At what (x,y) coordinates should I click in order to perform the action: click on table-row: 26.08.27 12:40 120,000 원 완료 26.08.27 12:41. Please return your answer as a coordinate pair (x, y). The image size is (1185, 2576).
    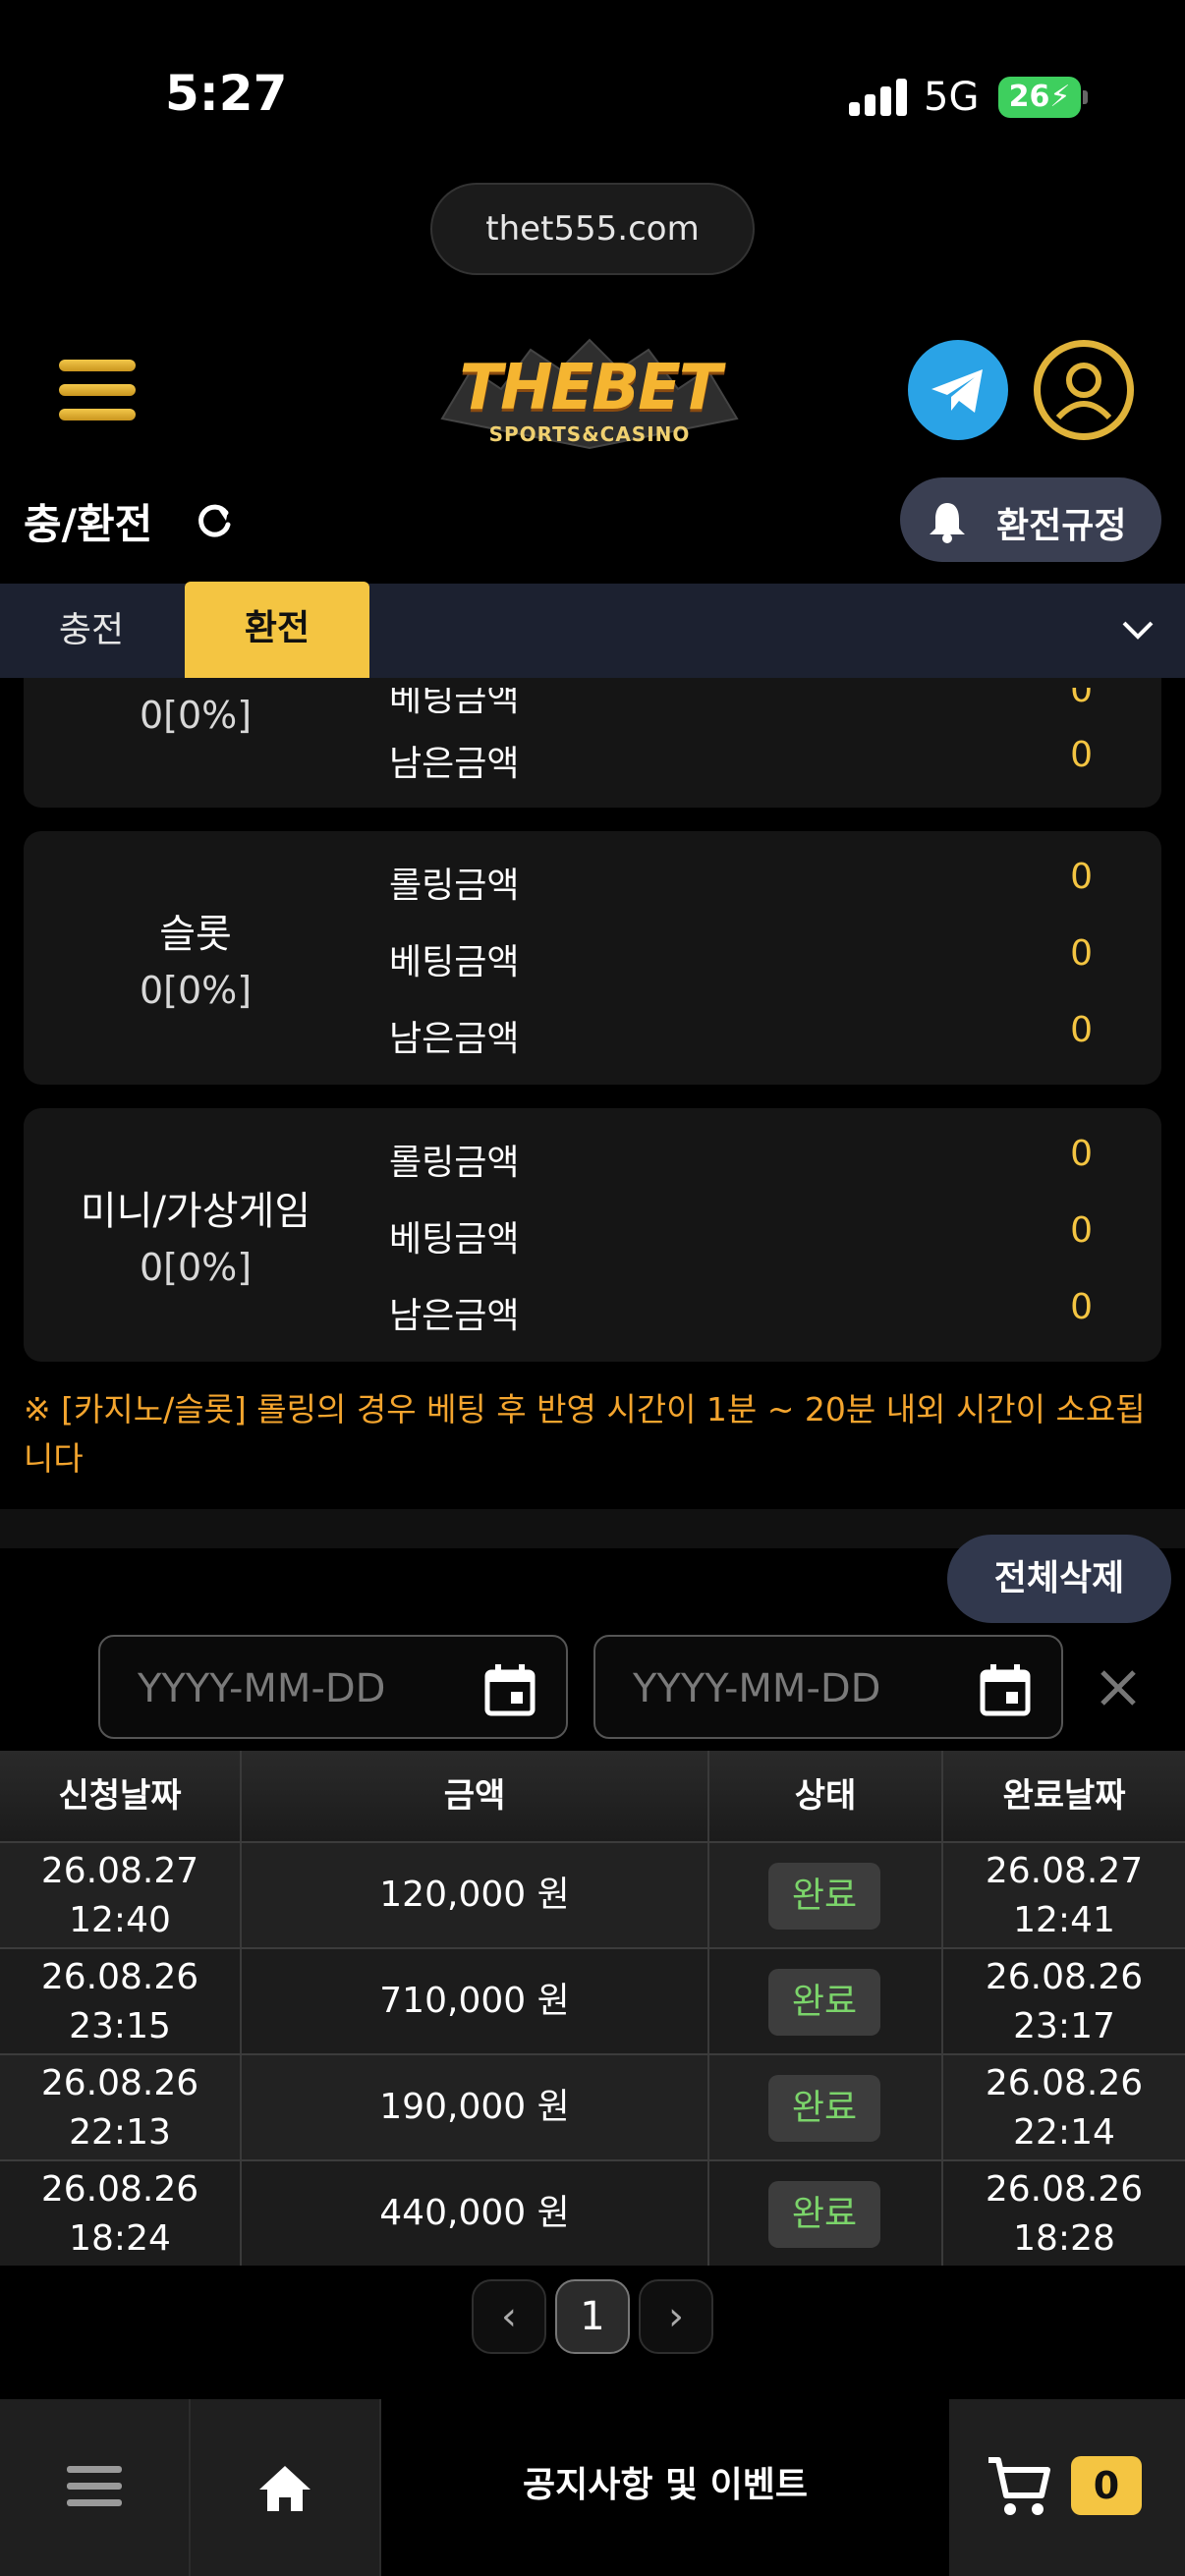
    Looking at the image, I should click on (592, 1894).